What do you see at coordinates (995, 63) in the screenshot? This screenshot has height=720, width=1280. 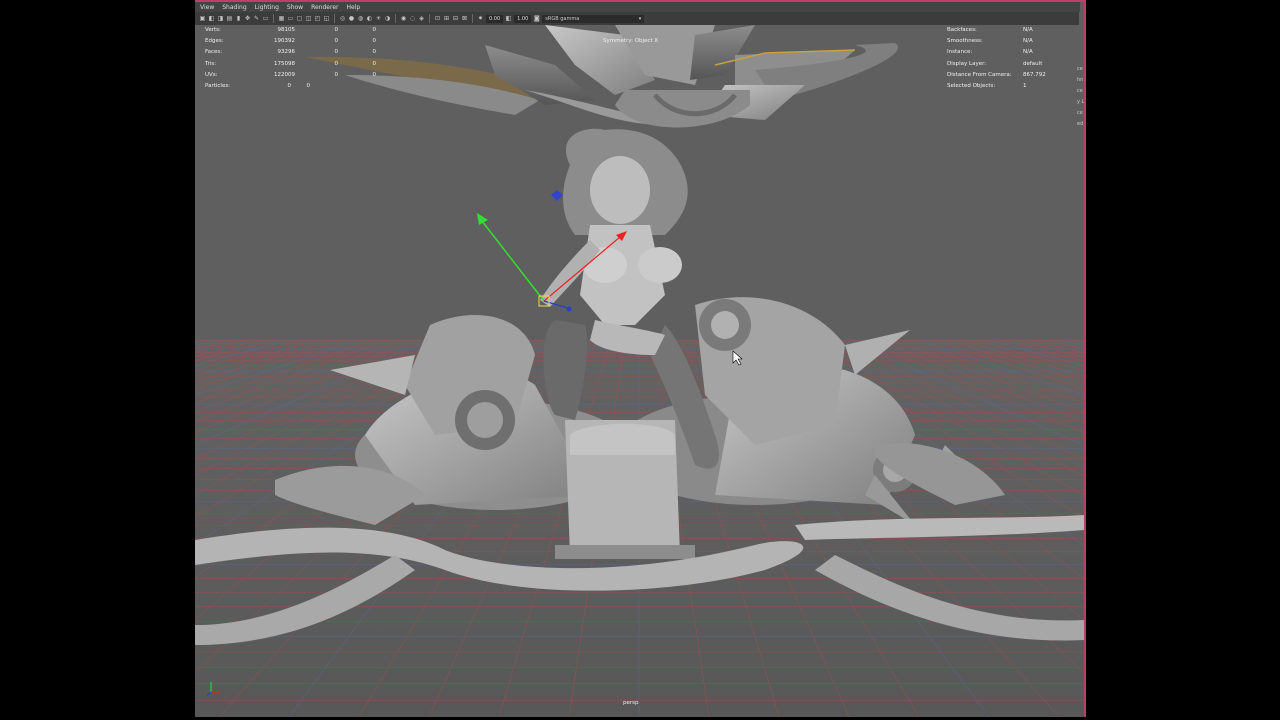 I see `hud-row: Display Layer: default` at bounding box center [995, 63].